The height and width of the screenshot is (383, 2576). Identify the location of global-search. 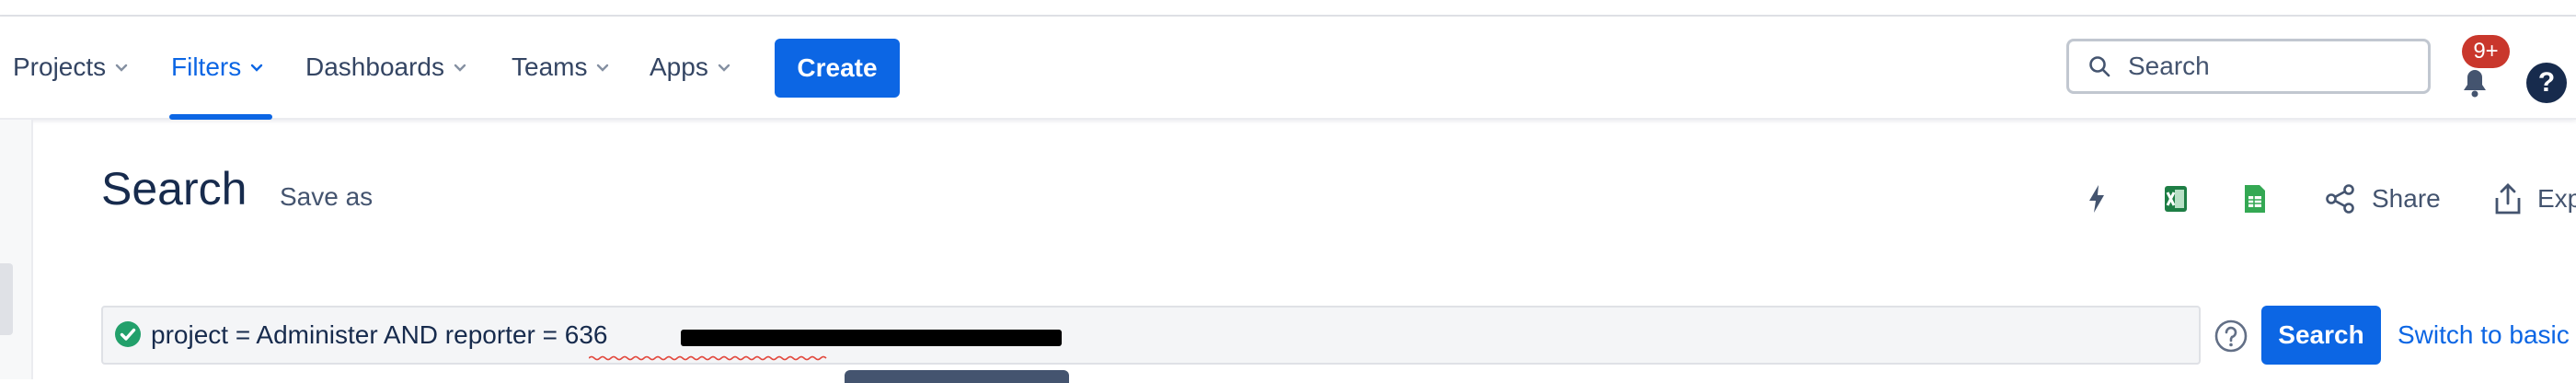
(2248, 66).